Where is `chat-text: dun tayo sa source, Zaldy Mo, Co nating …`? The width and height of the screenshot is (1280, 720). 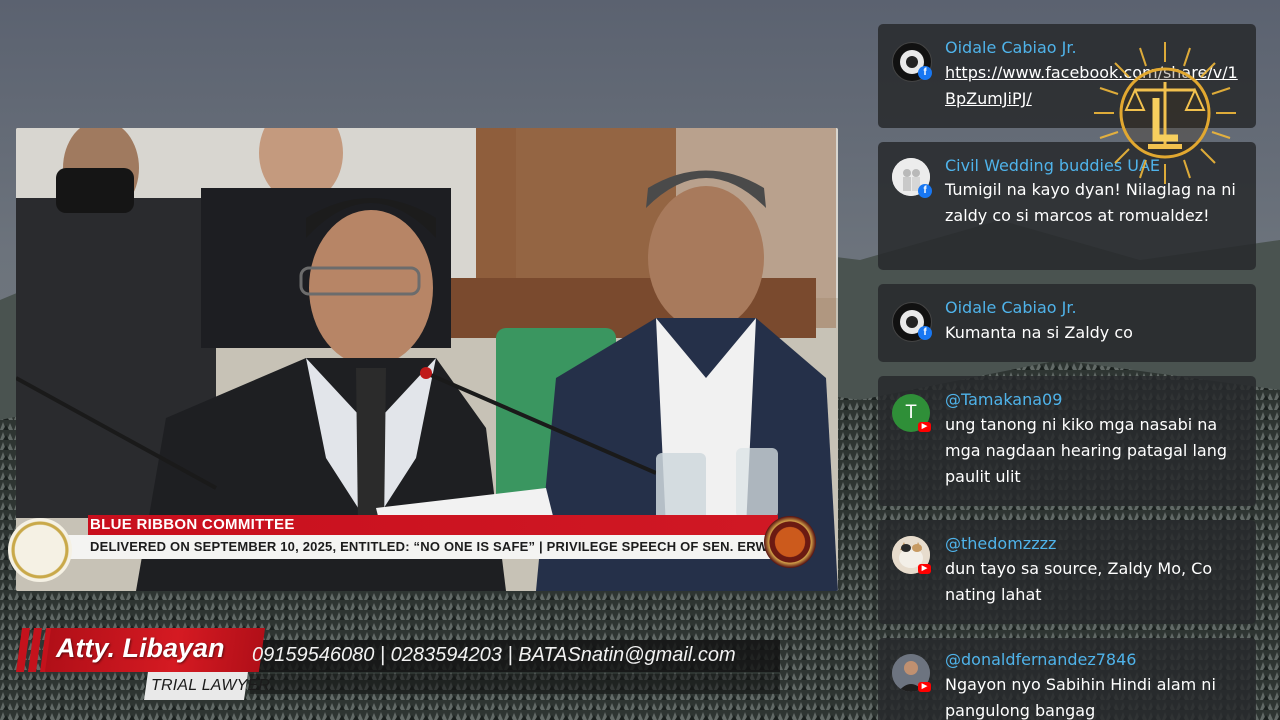 chat-text: dun tayo sa source, Zaldy Mo, Co nating … is located at coordinates (1079, 581).